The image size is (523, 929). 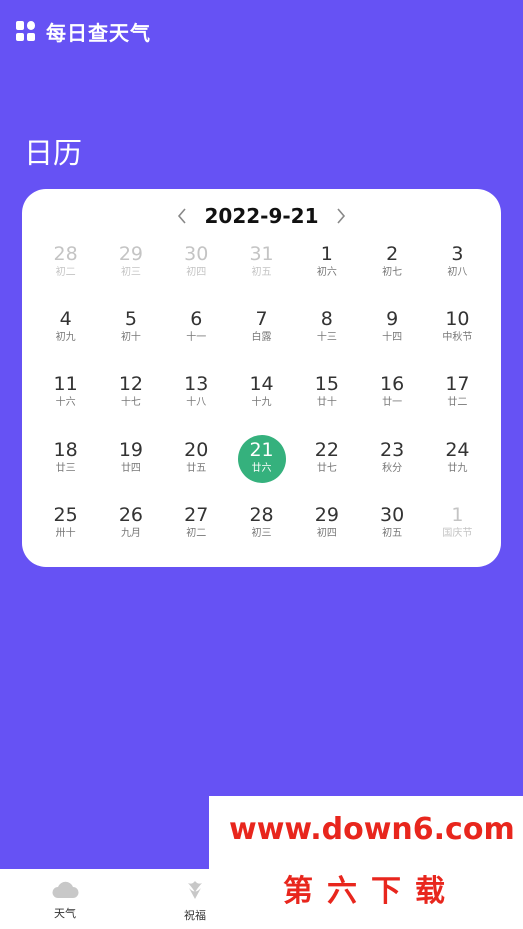 I want to click on calendar-day: 27 初二, so click(x=196, y=528).